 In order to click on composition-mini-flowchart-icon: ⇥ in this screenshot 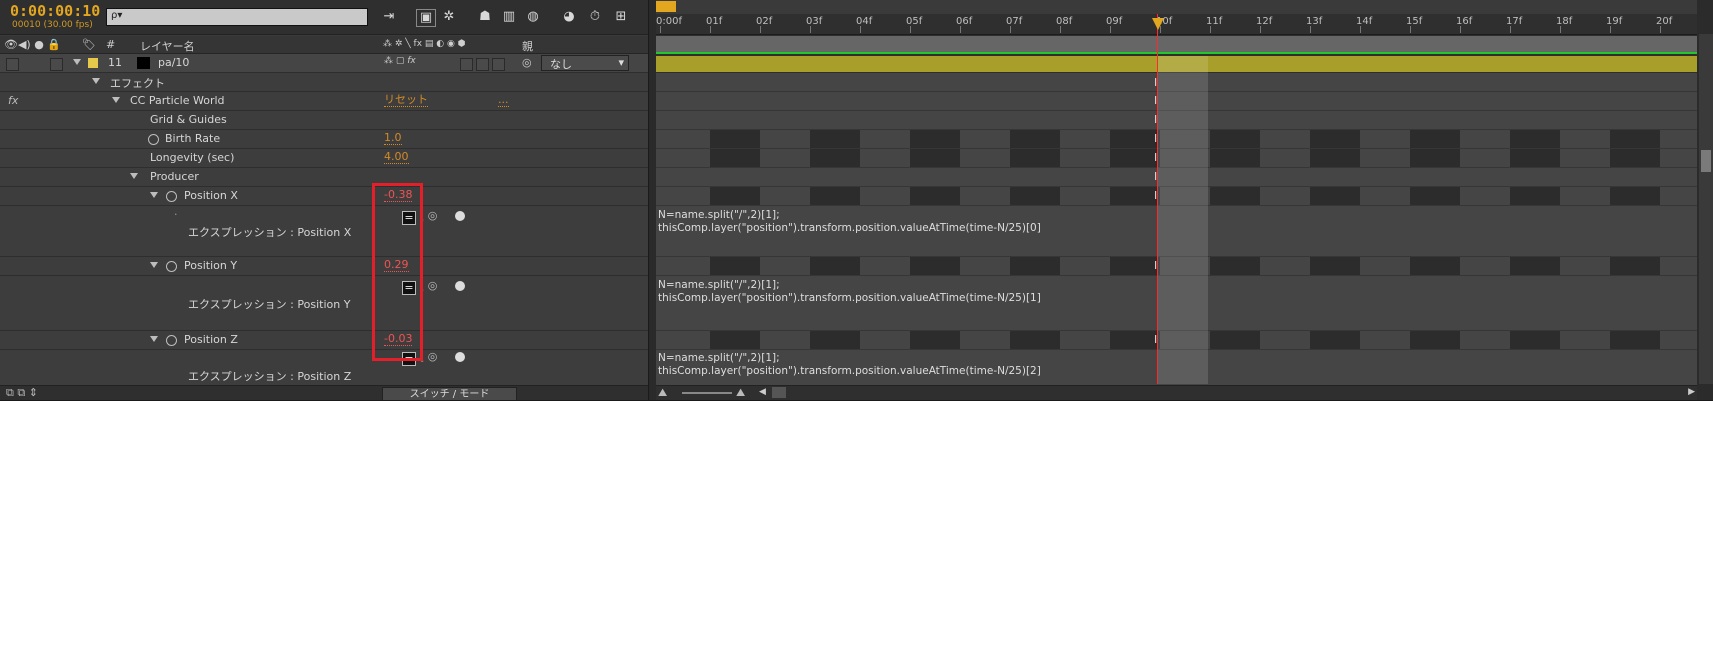, I will do `click(389, 17)`.